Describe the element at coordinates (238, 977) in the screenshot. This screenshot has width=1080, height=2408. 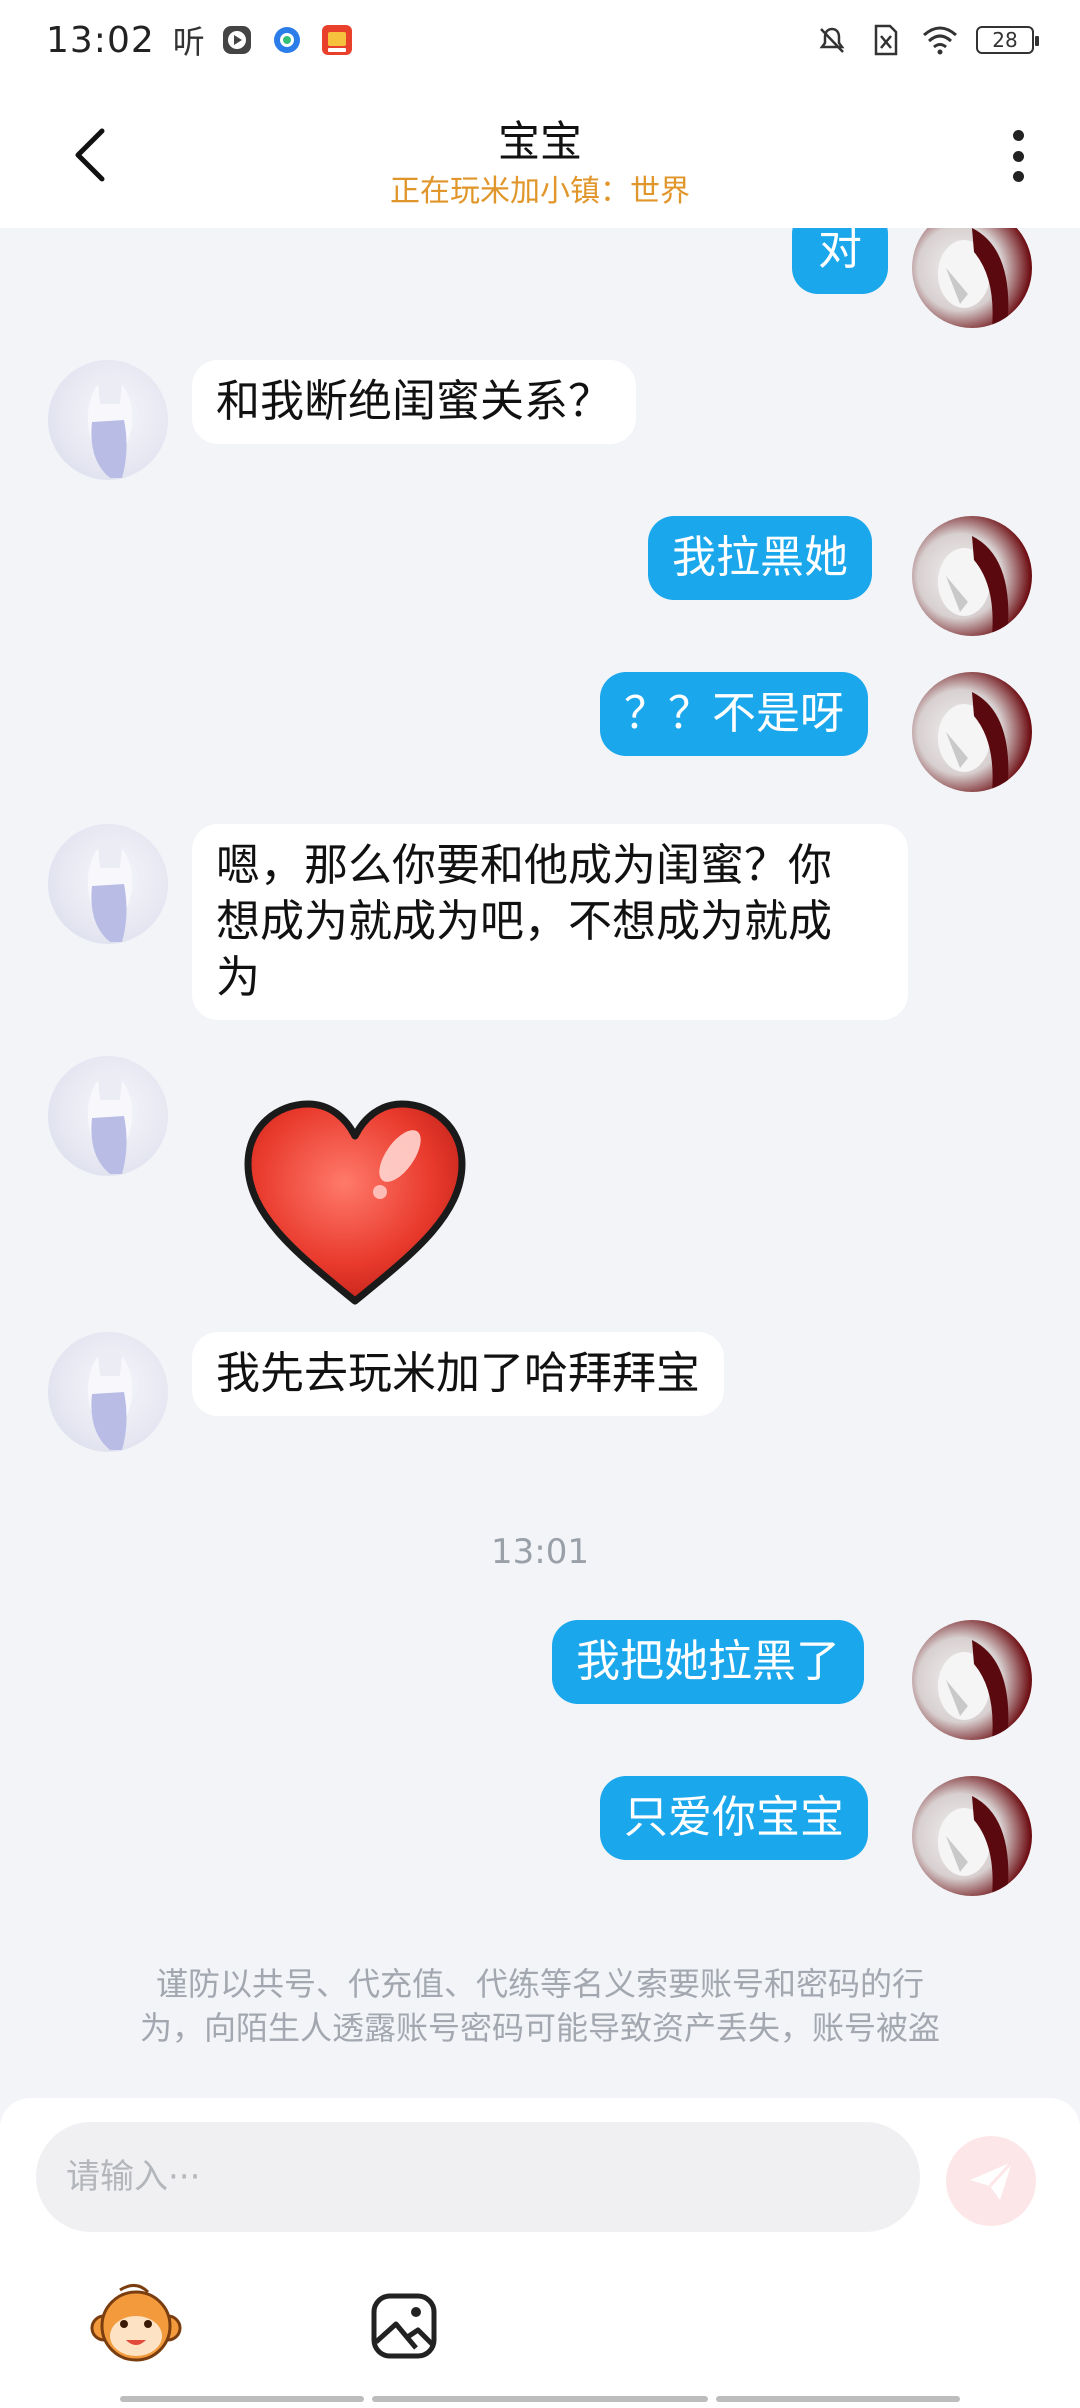
I see `message-line: 为` at that location.